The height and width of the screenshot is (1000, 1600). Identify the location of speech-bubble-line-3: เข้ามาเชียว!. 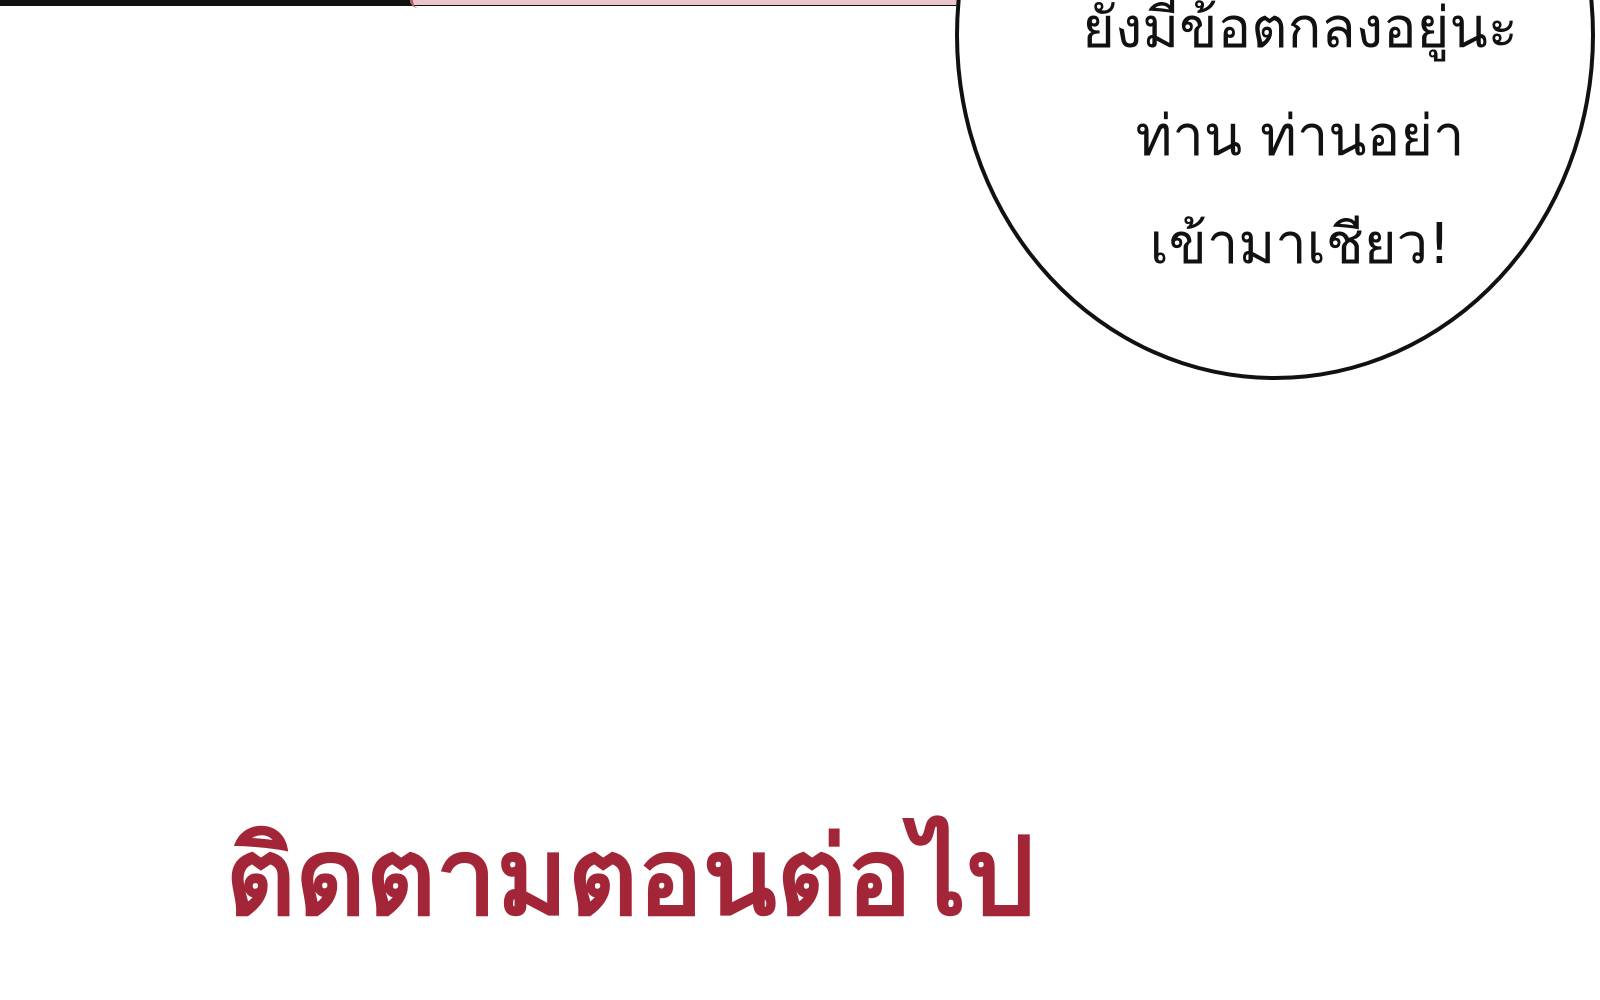
(1300, 244).